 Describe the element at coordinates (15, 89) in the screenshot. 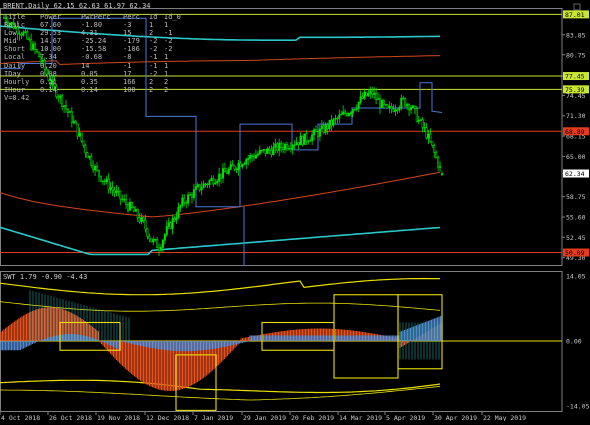

I see `info-cell: IHour` at that location.